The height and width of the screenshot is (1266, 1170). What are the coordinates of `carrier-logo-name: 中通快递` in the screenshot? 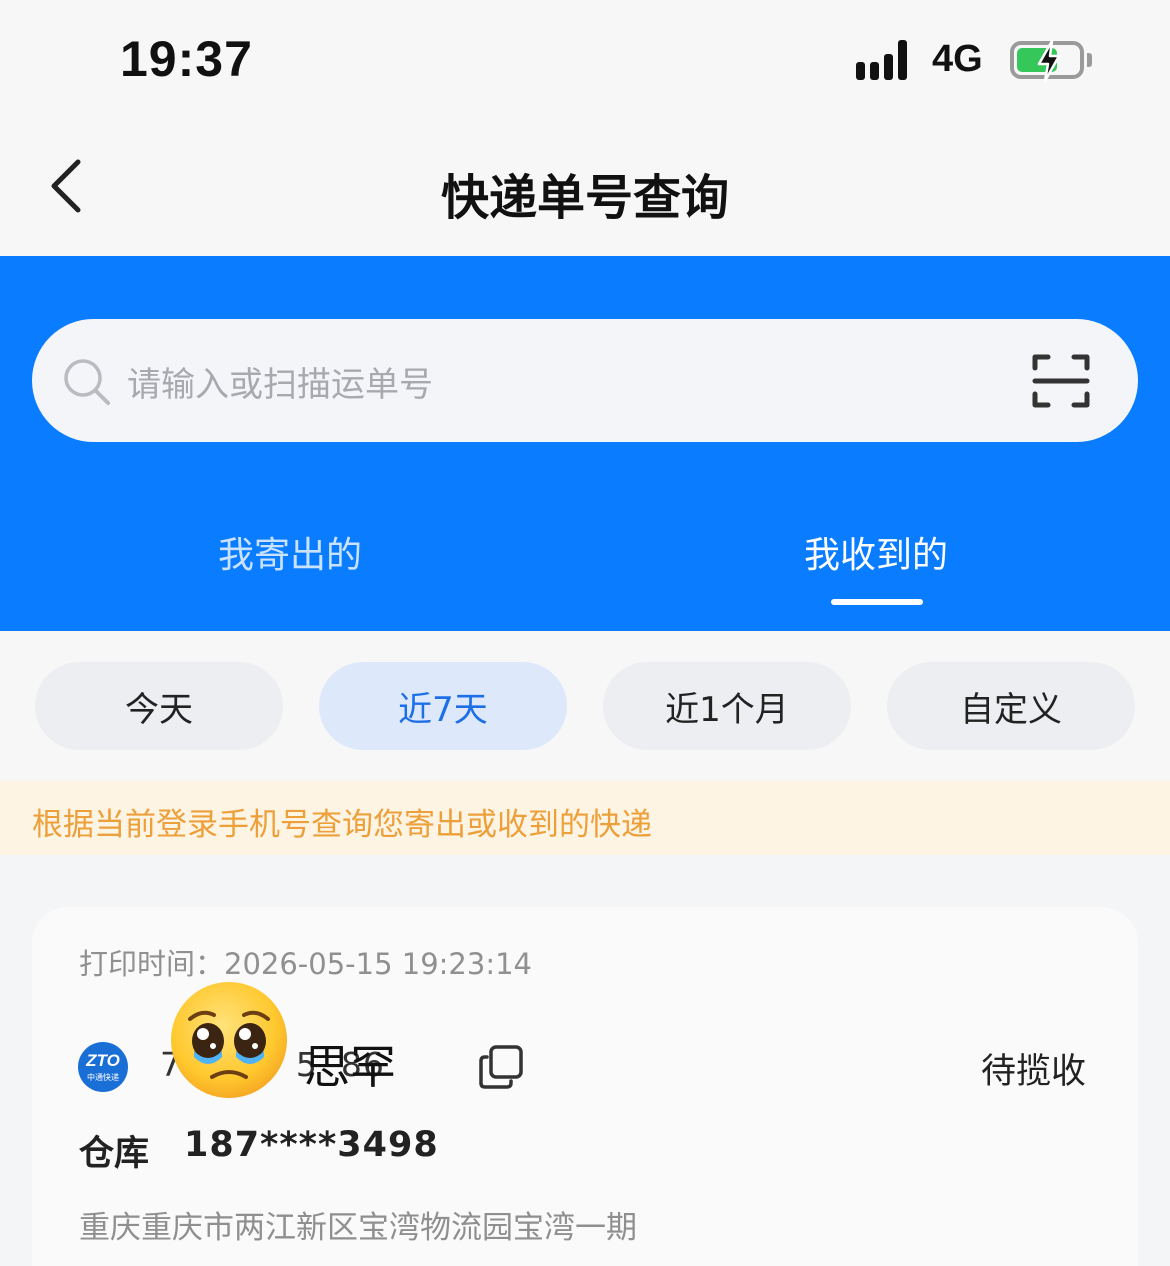 It's located at (103, 1077).